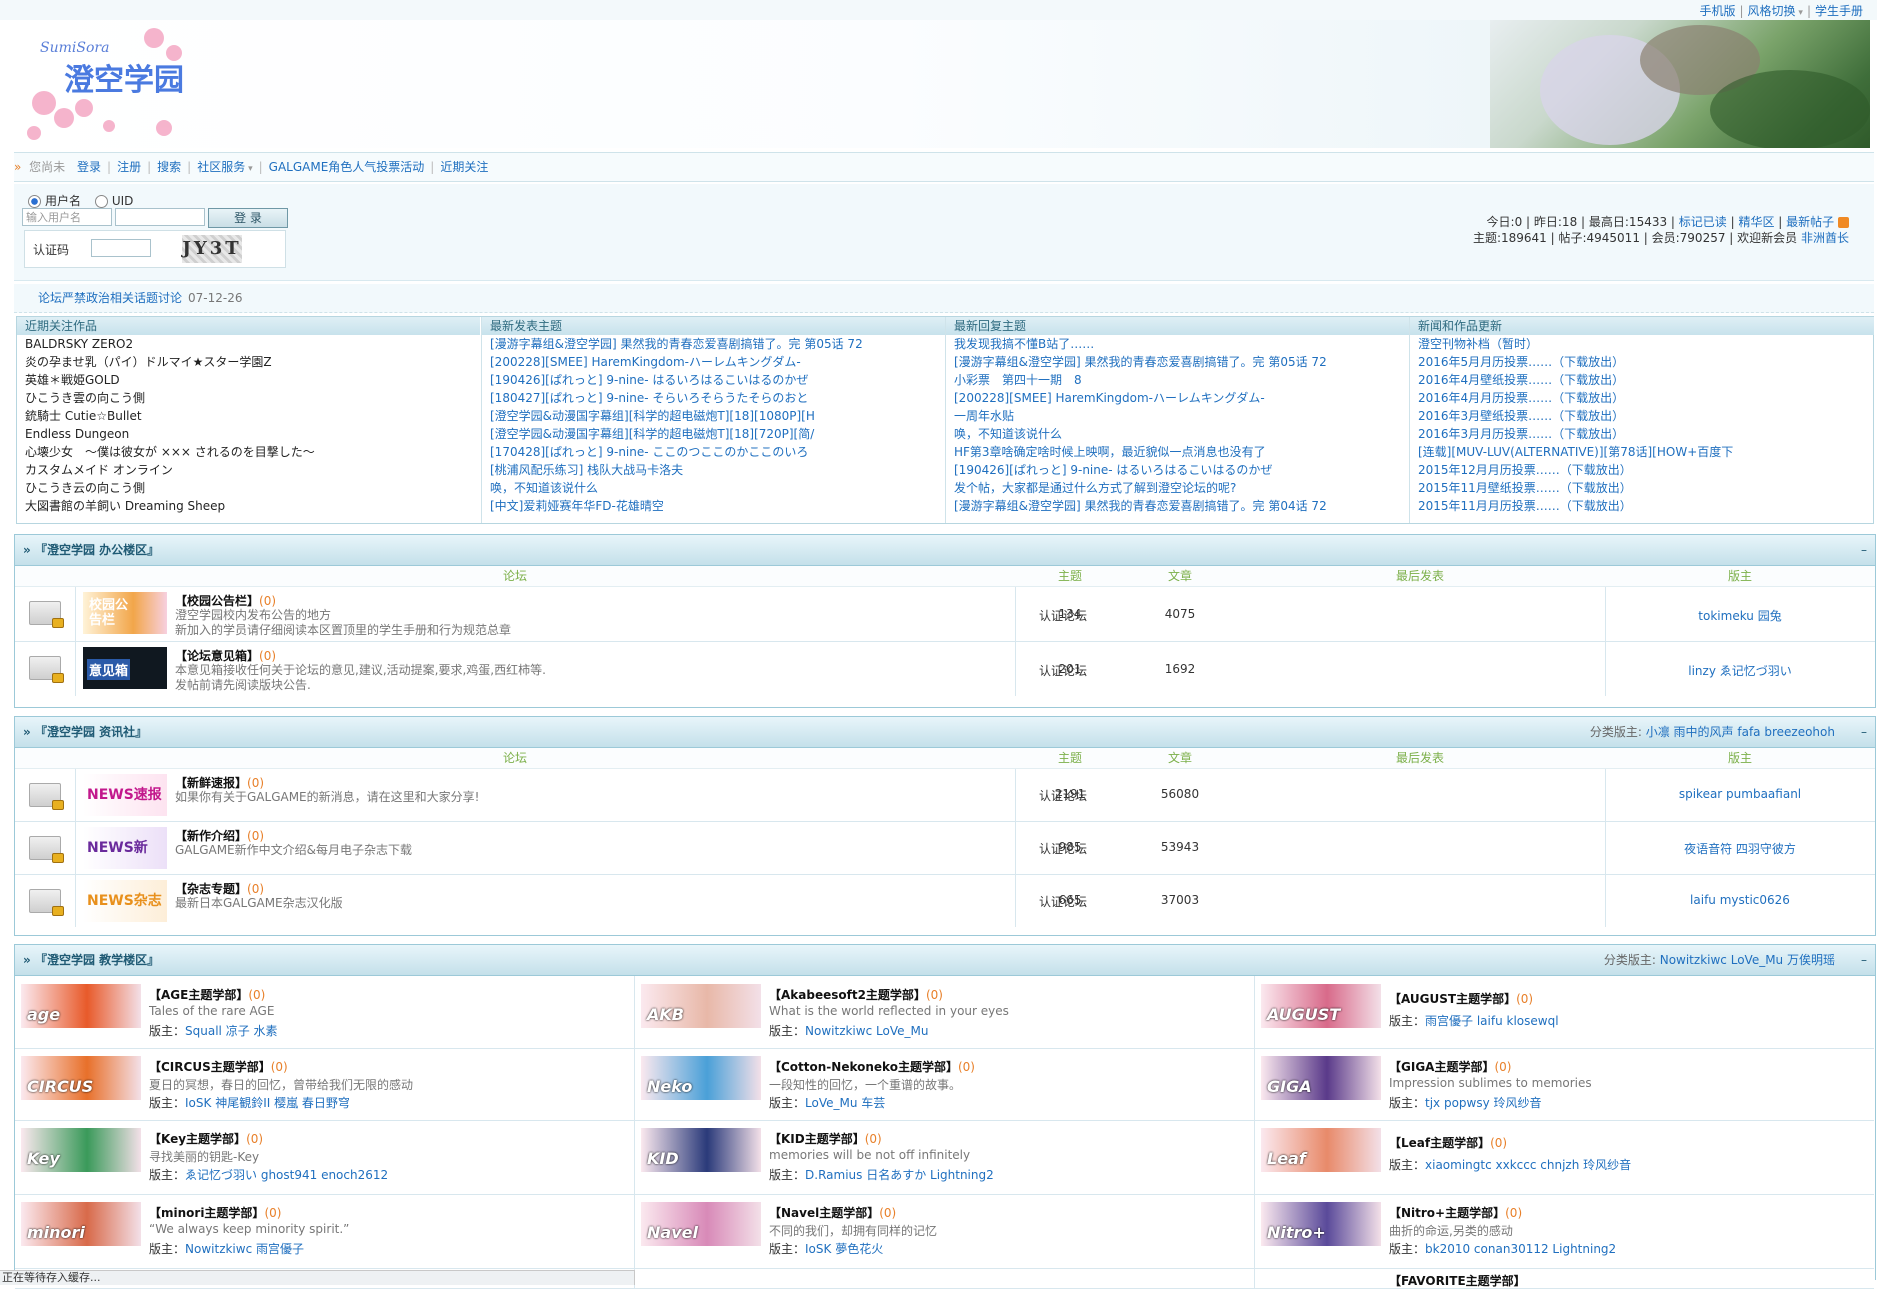  I want to click on section-title: 『澄空学园 资讯社』, so click(91, 732).